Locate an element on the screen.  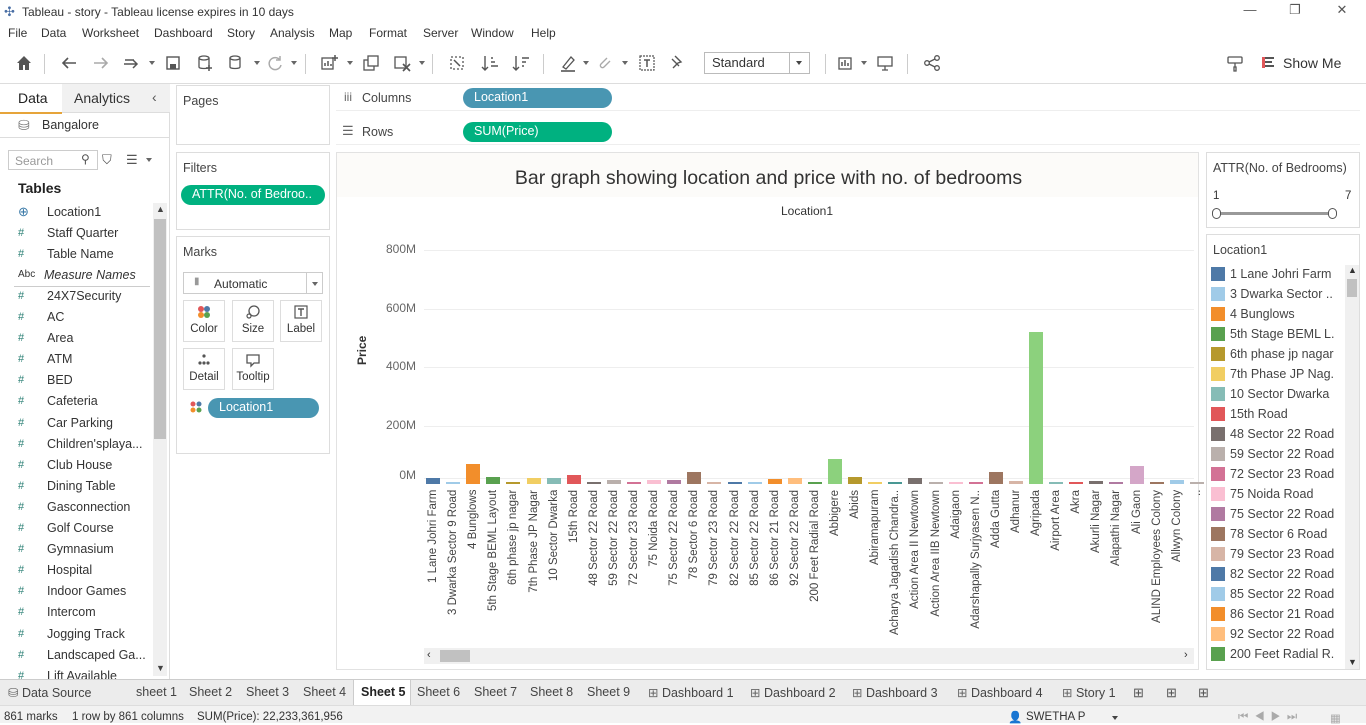
field-item: # Area is located at coordinates (45, 338).